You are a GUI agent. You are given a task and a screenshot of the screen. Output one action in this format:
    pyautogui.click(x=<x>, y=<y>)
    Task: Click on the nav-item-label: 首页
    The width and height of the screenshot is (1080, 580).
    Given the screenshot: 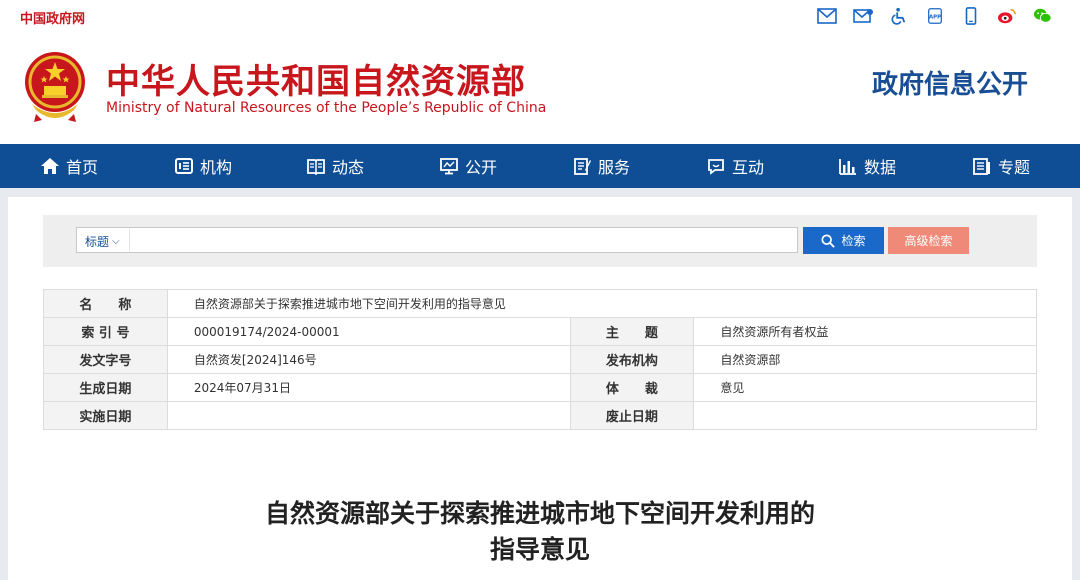 What is the action you would take?
    pyautogui.click(x=82, y=167)
    